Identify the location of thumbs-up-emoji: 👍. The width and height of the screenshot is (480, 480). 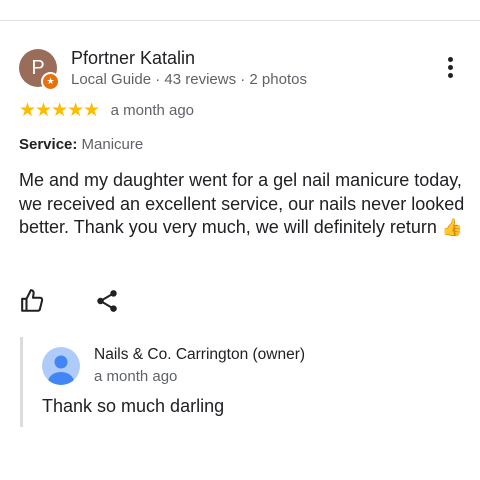
(452, 227).